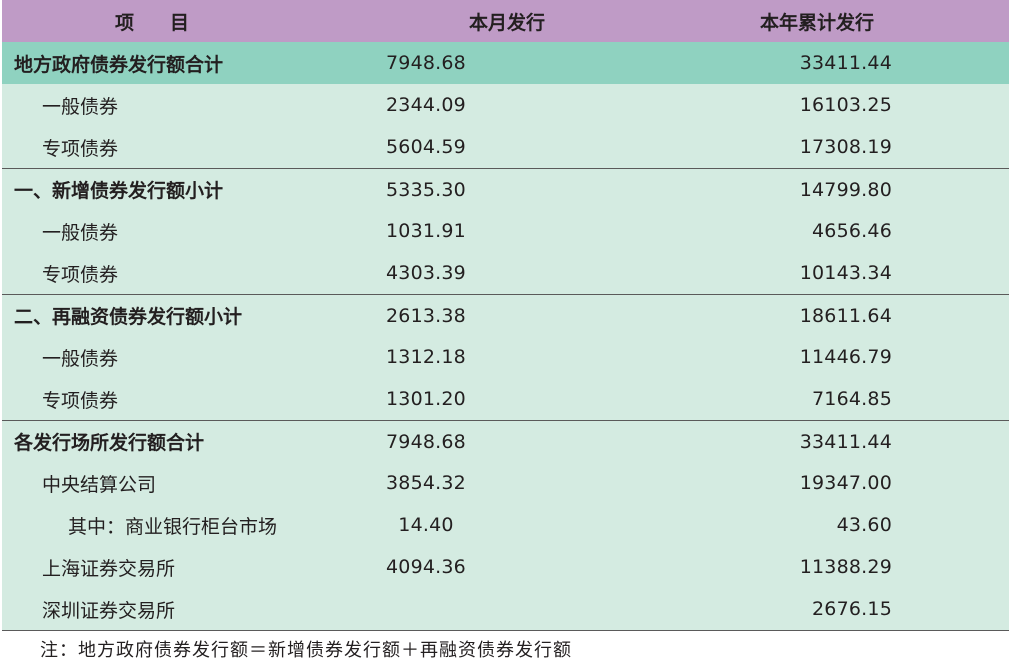 The image size is (1009, 663). Describe the element at coordinates (109, 610) in the screenshot. I see `row-label: 深圳证券交易所` at that location.